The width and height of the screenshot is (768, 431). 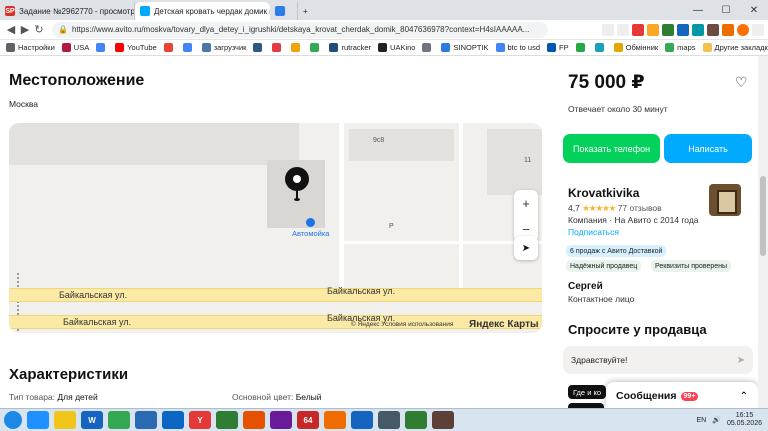 I want to click on browser-tab: SPЗадание №2962770 - просмотр з✕, so click(x=67, y=11).